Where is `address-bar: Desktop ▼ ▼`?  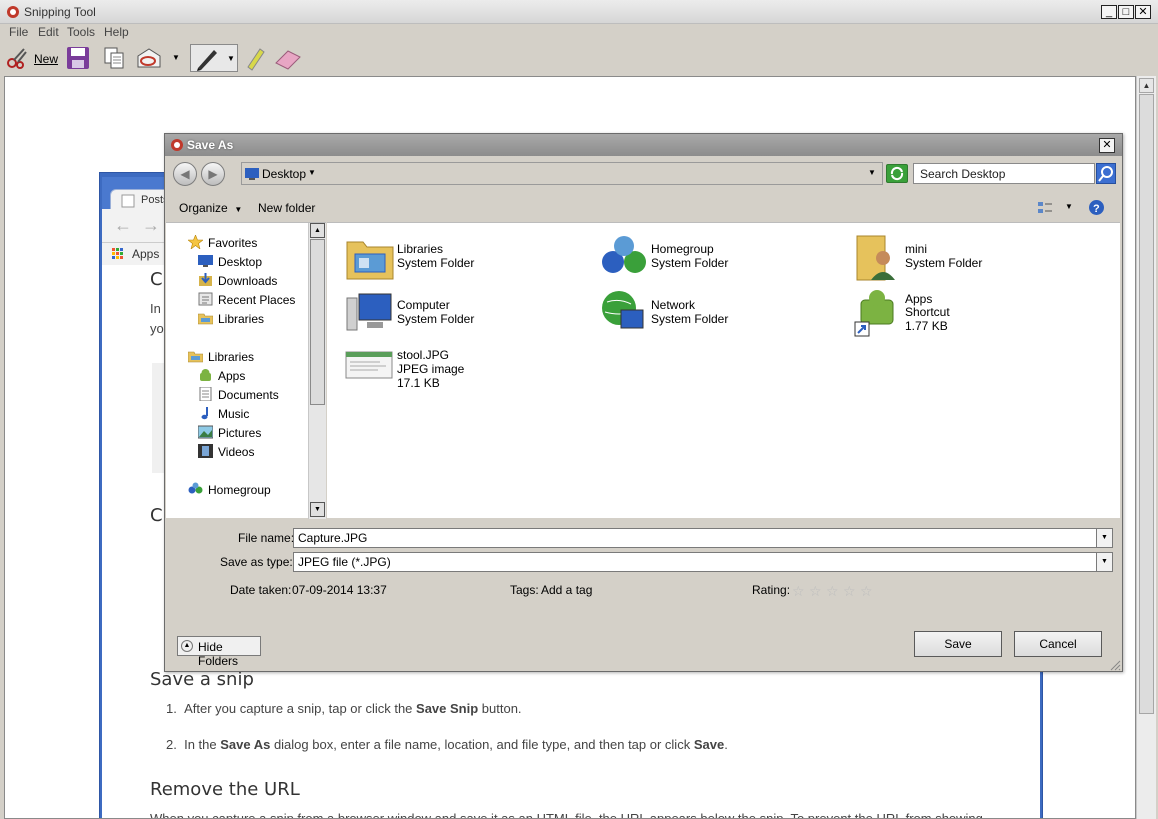 address-bar: Desktop ▼ ▼ is located at coordinates (562, 173).